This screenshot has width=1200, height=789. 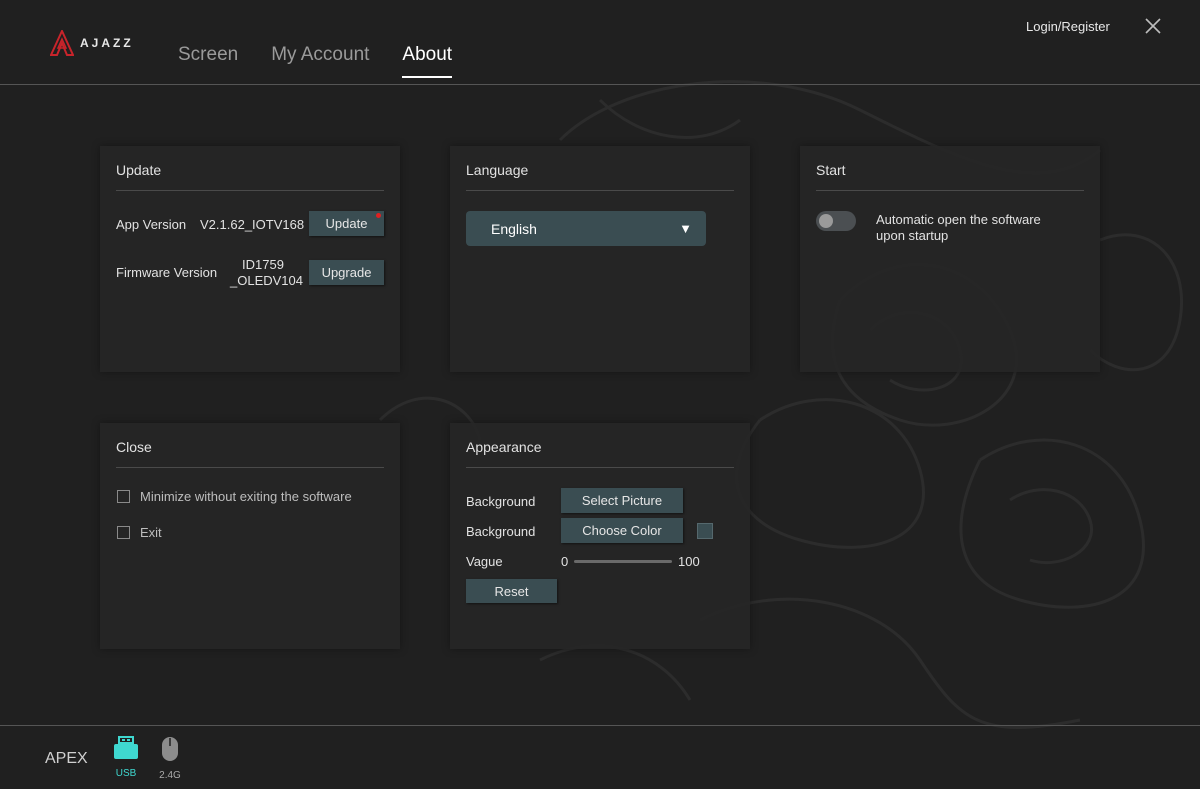 I want to click on exit-option-label: Exit, so click(x=151, y=532).